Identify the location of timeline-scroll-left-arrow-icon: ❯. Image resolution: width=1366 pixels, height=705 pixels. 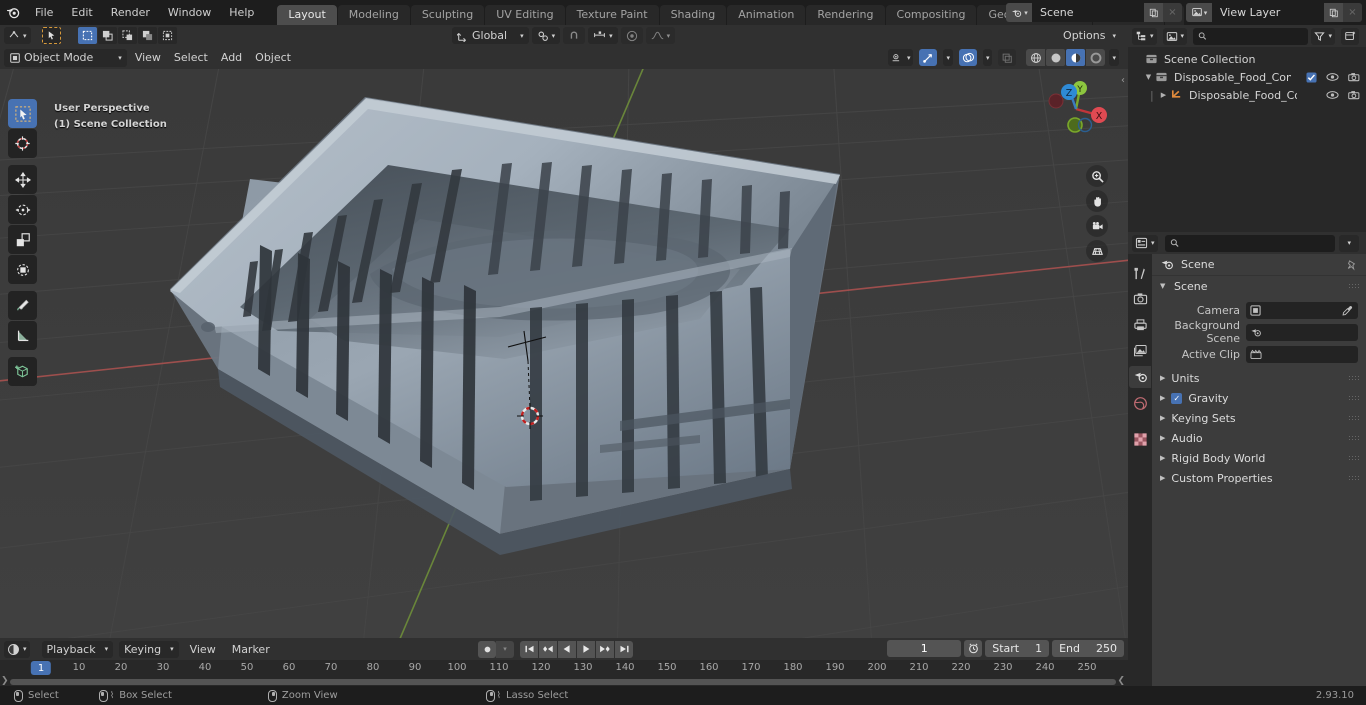
(5, 681).